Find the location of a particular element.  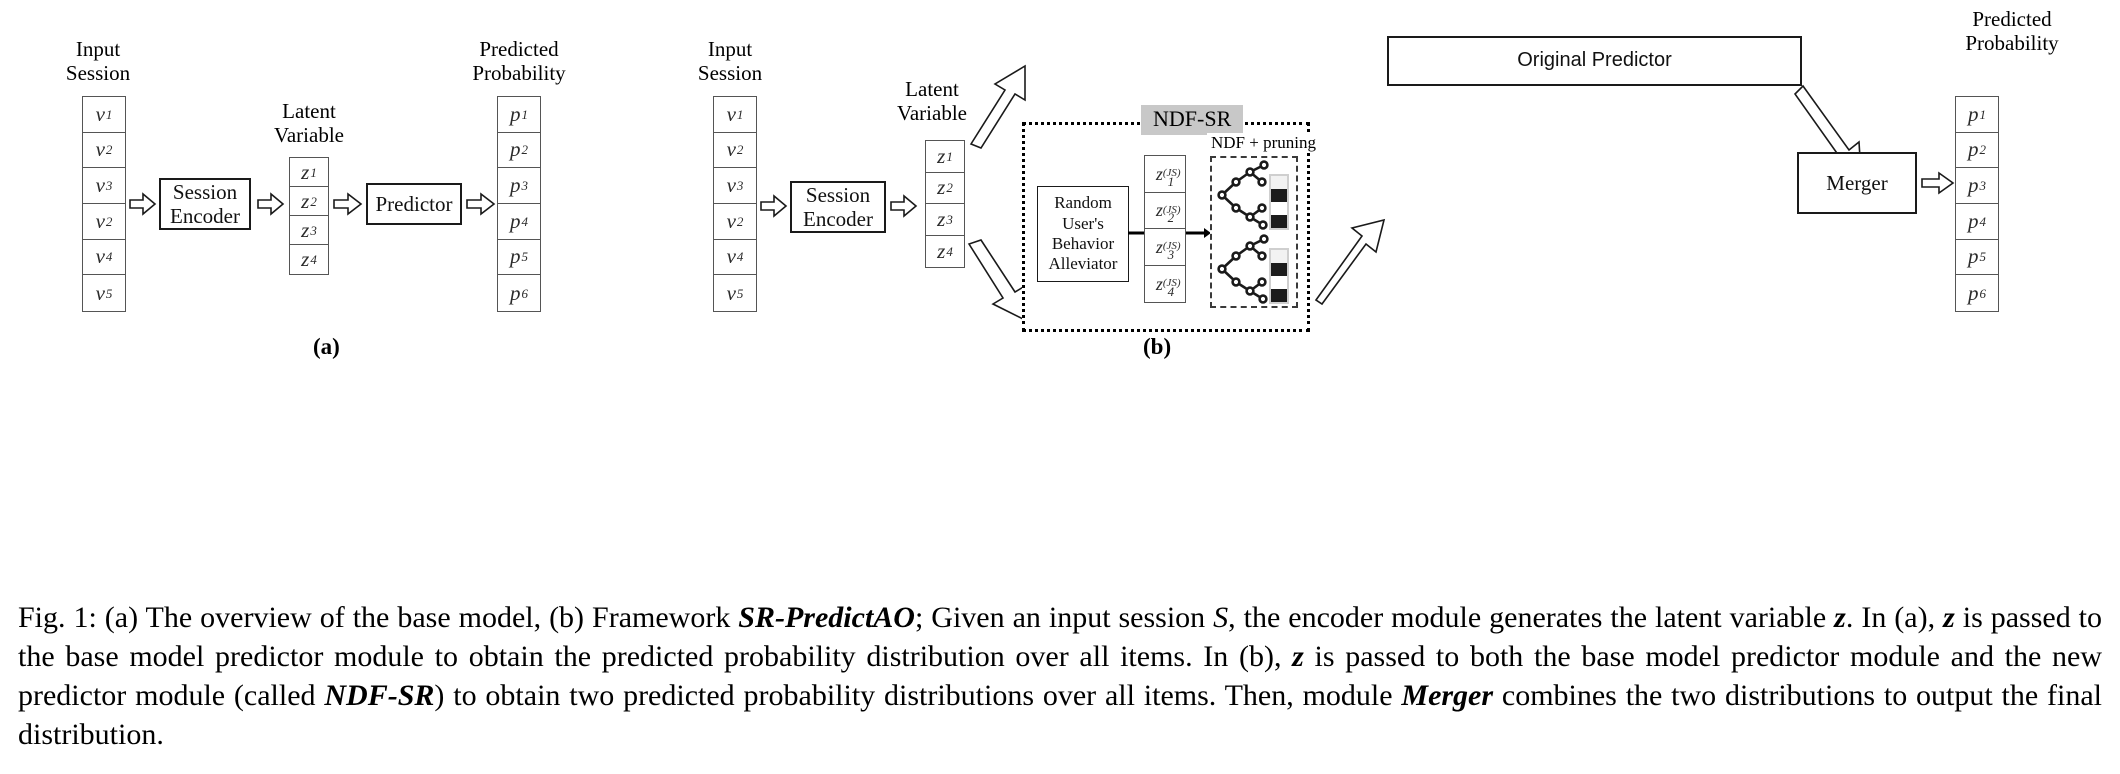

panel-b-session-encoder-box: Session Encoder is located at coordinates (838, 207).